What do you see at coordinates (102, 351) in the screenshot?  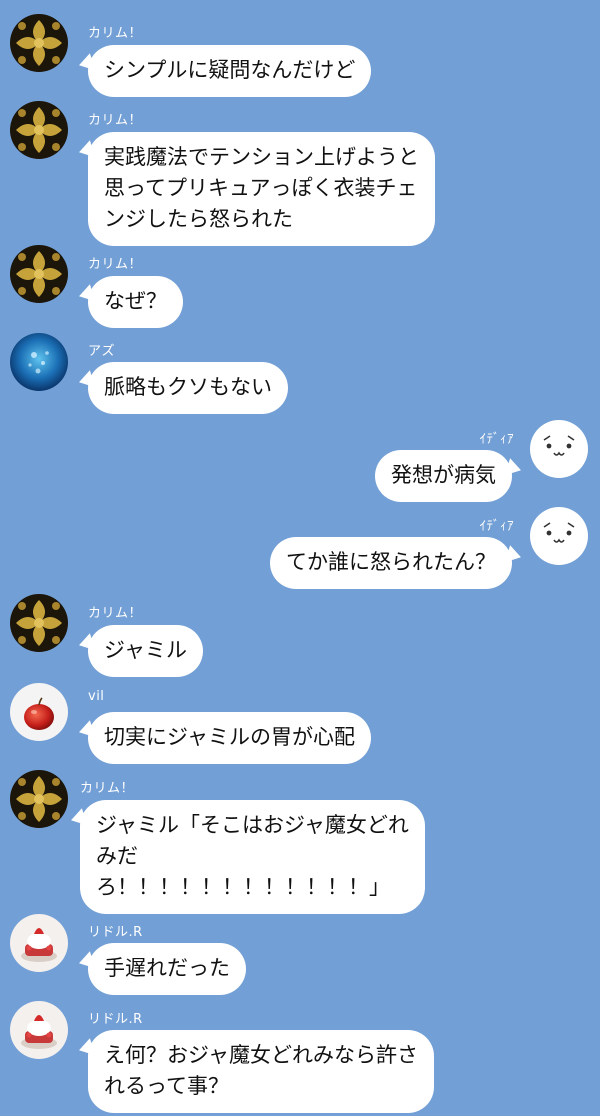 I see `sender-name: アズ` at bounding box center [102, 351].